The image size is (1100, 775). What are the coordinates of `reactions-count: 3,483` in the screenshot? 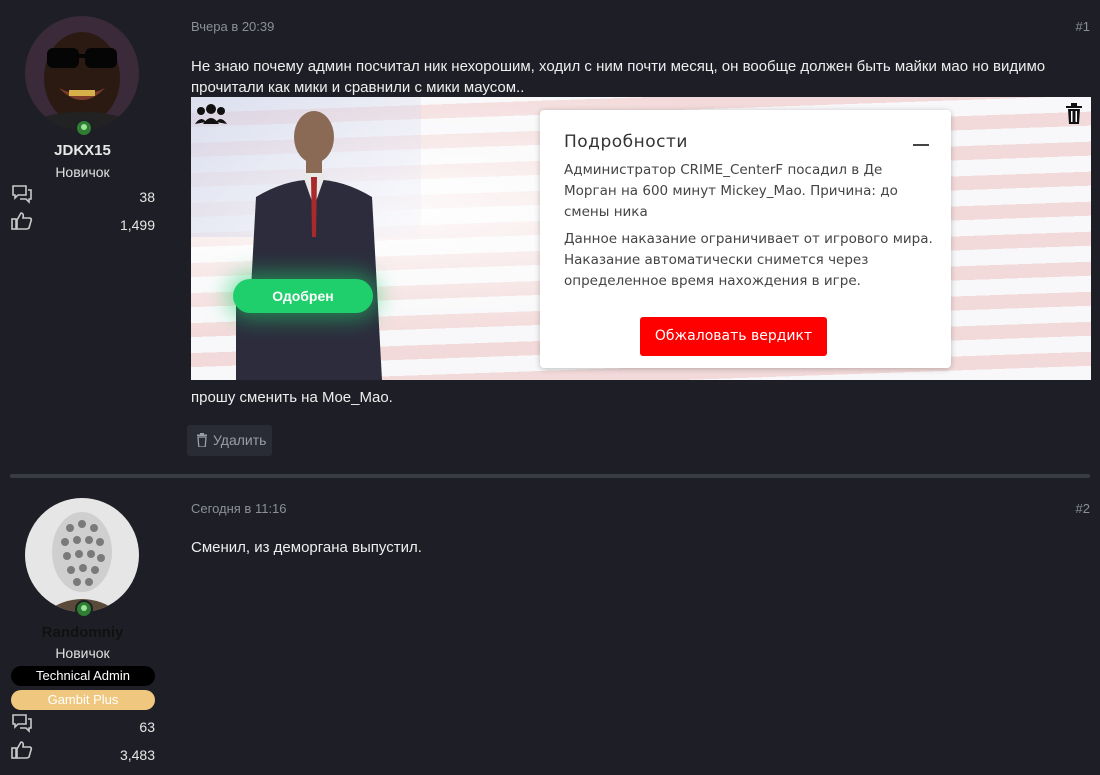 It's located at (137, 755).